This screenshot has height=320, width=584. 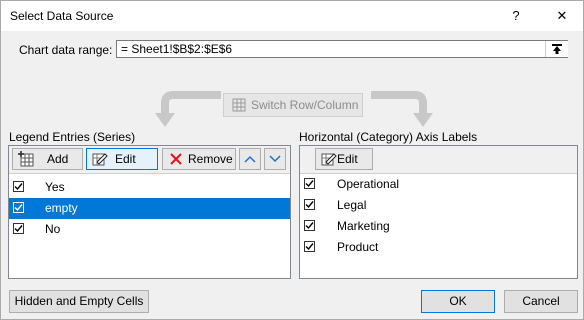 What do you see at coordinates (402, 109) in the screenshot?
I see `right-curved-arrow-icon` at bounding box center [402, 109].